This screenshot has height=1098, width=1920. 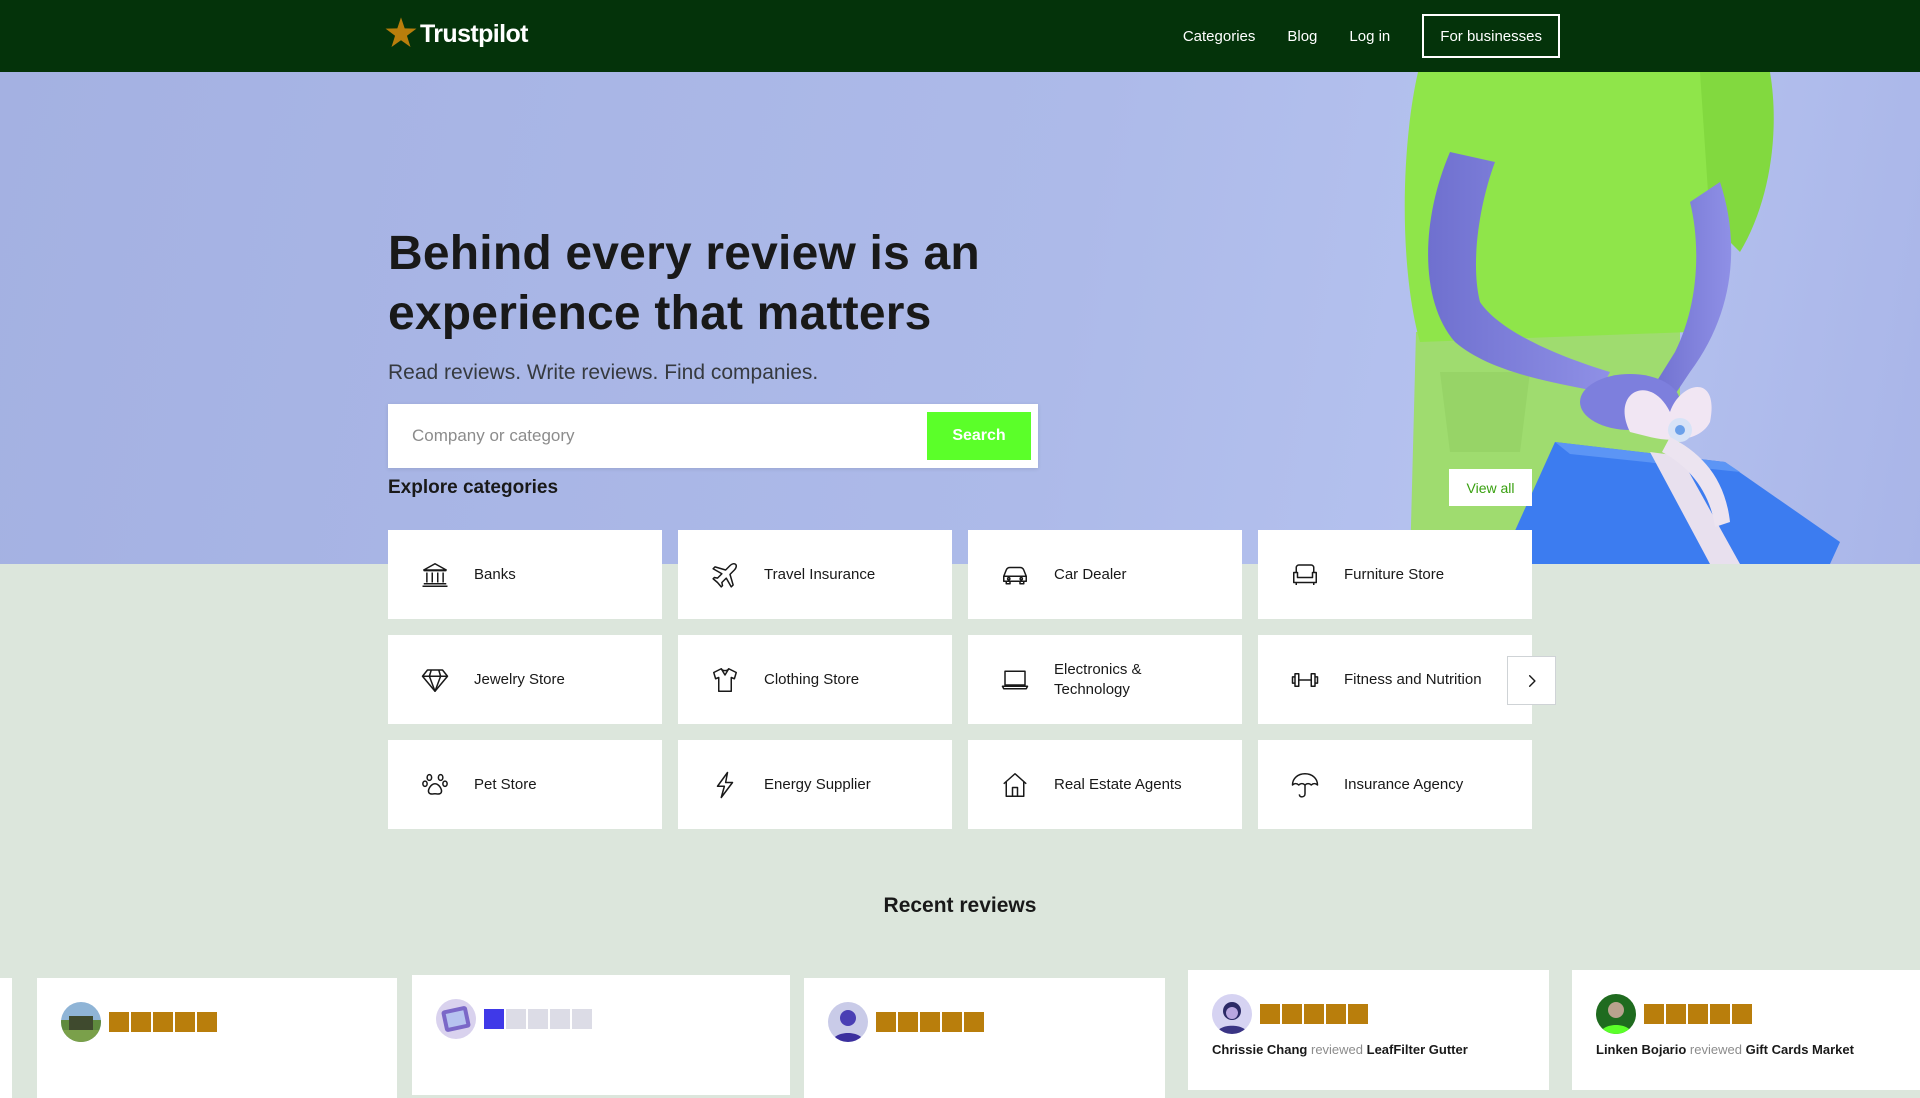 What do you see at coordinates (474, 34) in the screenshot?
I see `logo-text: Trustpilot` at bounding box center [474, 34].